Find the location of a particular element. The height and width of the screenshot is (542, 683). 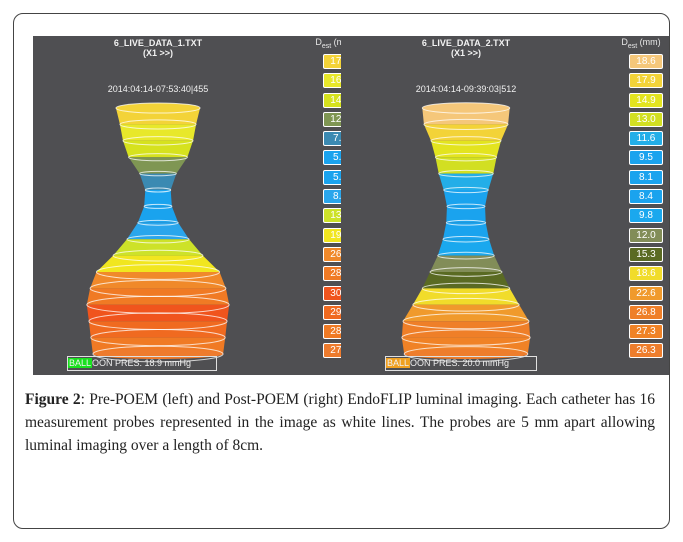

probe-value-badge: 15.3 is located at coordinates (646, 254).